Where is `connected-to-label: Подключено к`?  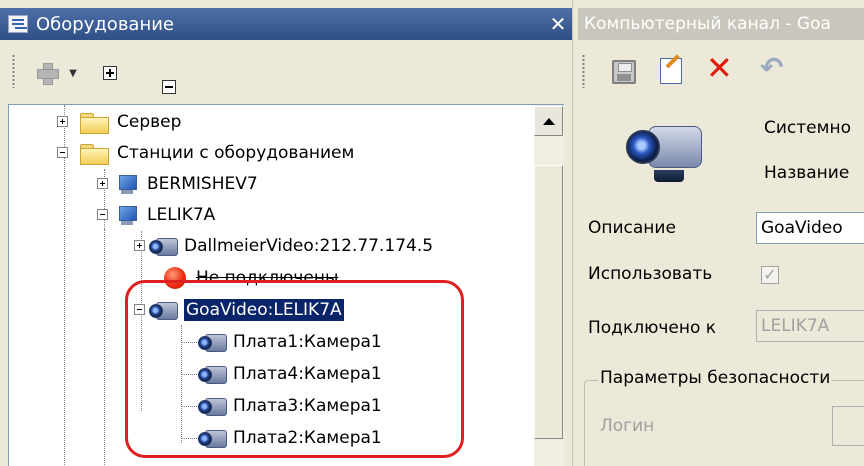 connected-to-label: Подключено к is located at coordinates (652, 328).